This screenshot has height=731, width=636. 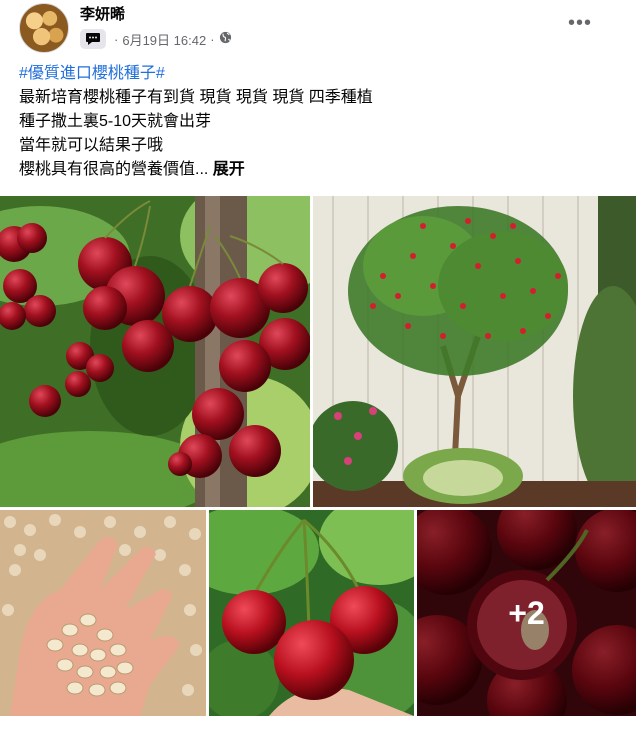 What do you see at coordinates (102, 13) in the screenshot?
I see `author-name: 李妍晞` at bounding box center [102, 13].